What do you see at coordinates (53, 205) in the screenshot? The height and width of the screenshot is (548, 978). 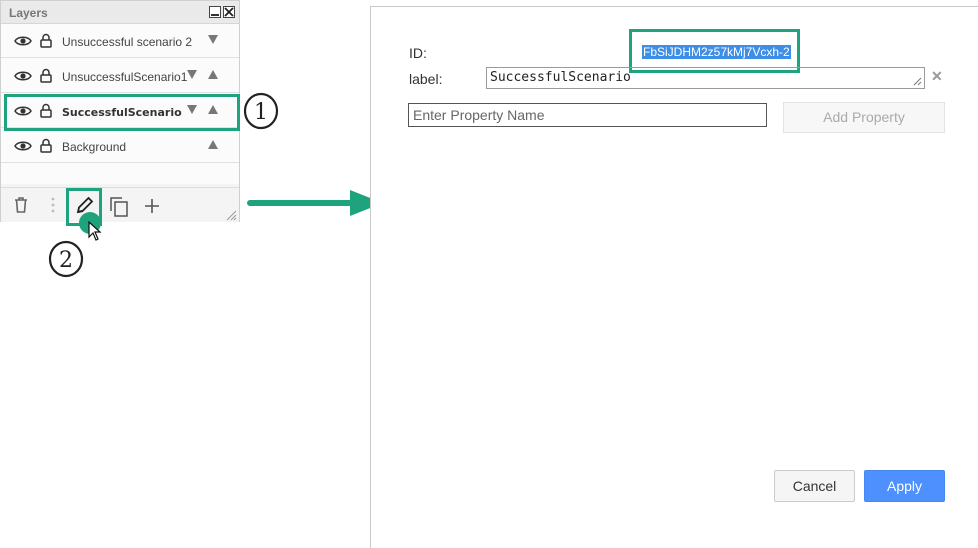 I see `more-vertical-icon` at bounding box center [53, 205].